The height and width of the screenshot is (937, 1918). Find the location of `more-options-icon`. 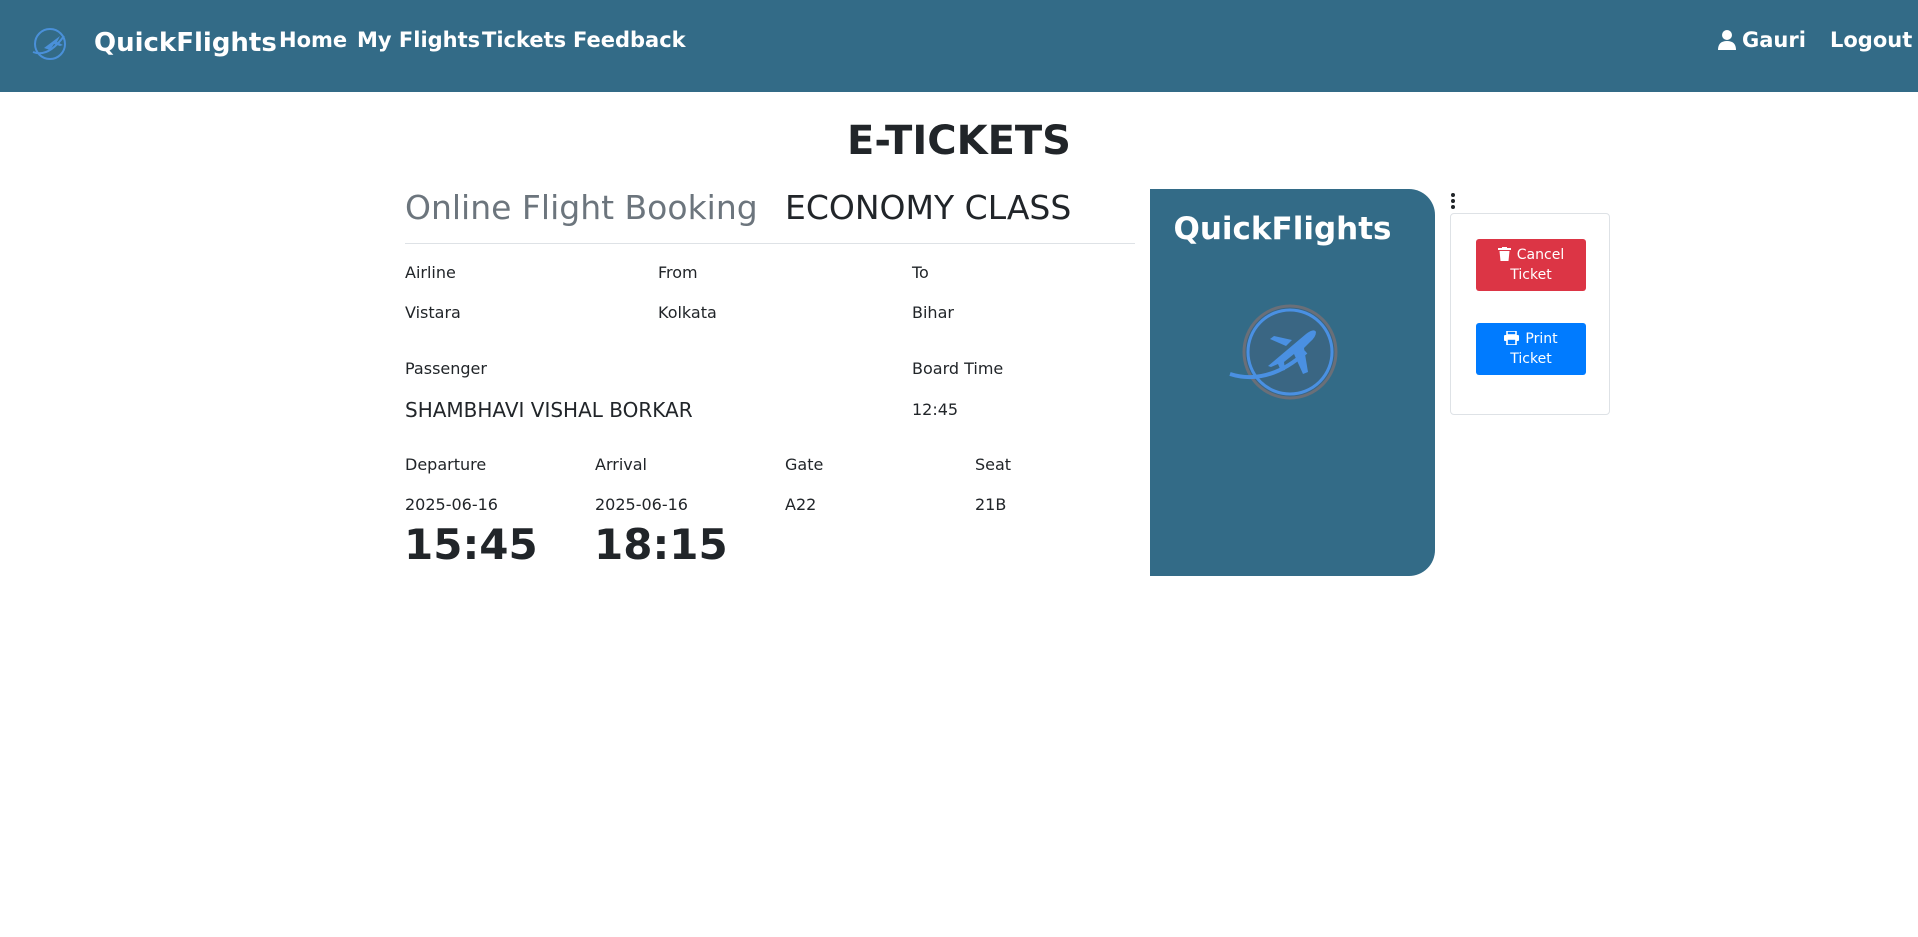

more-options-icon is located at coordinates (1453, 202).